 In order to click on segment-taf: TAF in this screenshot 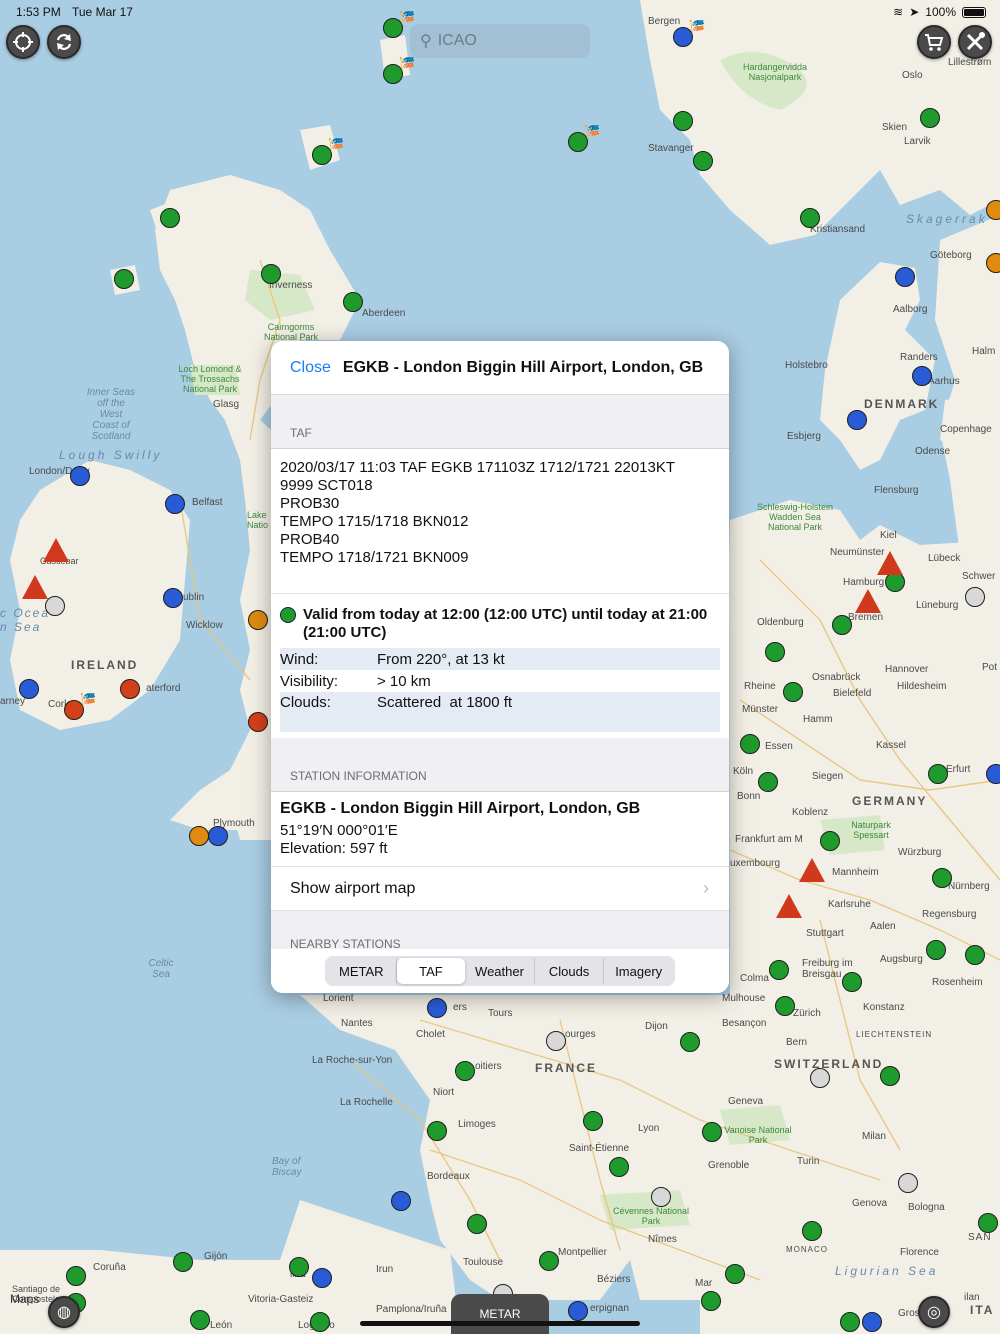, I will do `click(431, 971)`.